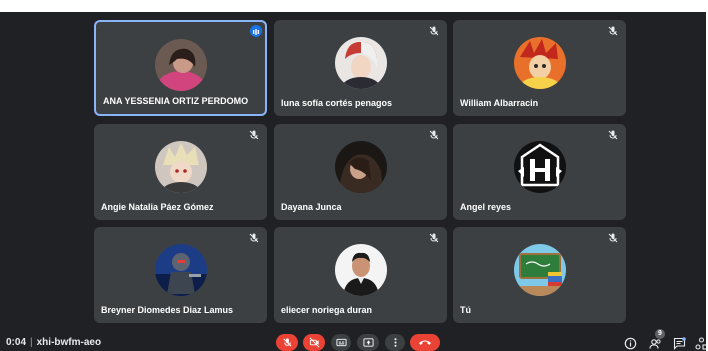 The width and height of the screenshot is (708, 351). What do you see at coordinates (256, 31) in the screenshot?
I see `speaking-indicator-icon` at bounding box center [256, 31].